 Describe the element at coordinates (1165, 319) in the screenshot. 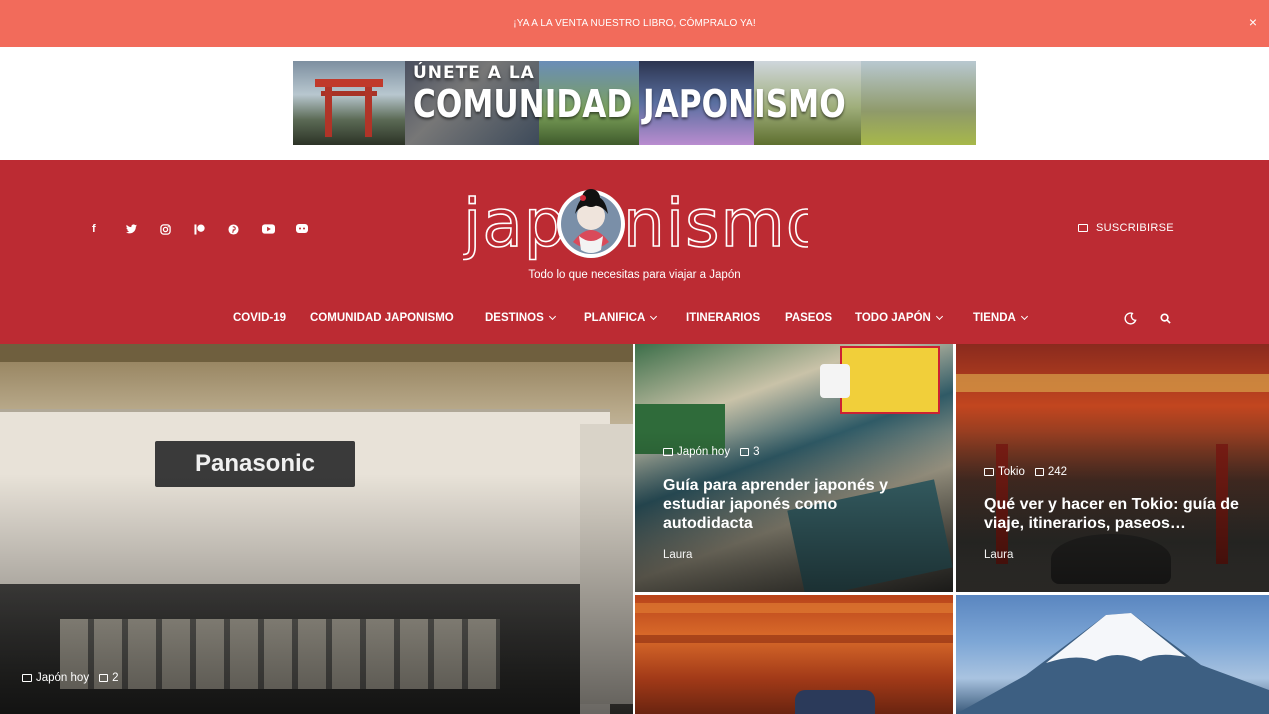

I see `search-icon` at that location.